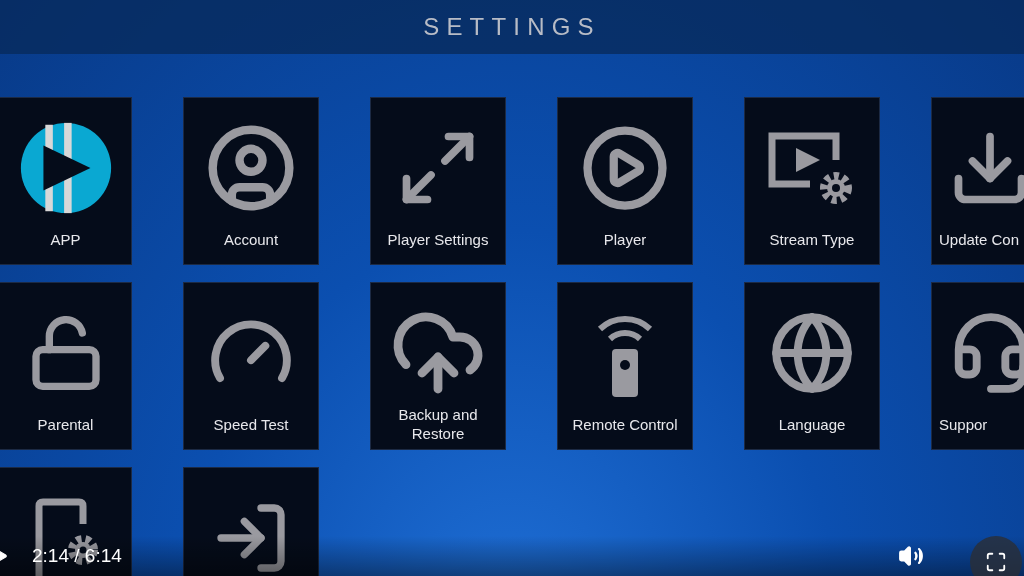 The width and height of the screenshot is (1024, 576). Describe the element at coordinates (251, 168) in the screenshot. I see `user-icon` at that location.